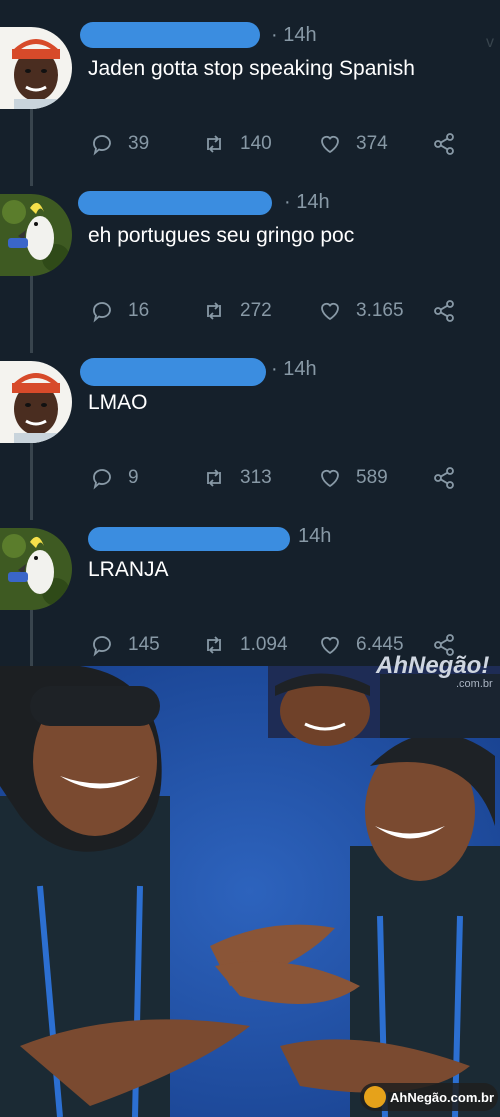  I want to click on watermark-subtext: .com.br, so click(474, 684).